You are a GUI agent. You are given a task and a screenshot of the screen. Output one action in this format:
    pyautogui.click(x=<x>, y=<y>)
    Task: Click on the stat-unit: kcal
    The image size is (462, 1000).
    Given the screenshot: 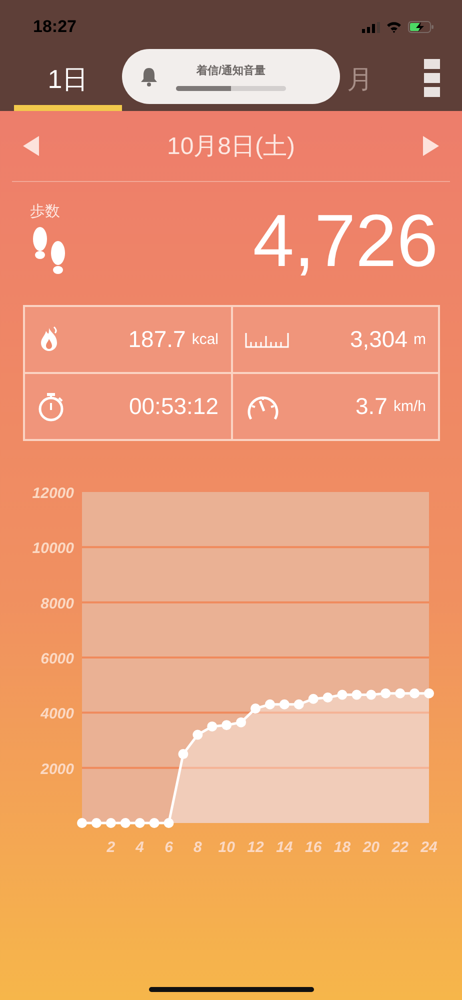 What is the action you would take?
    pyautogui.click(x=205, y=339)
    